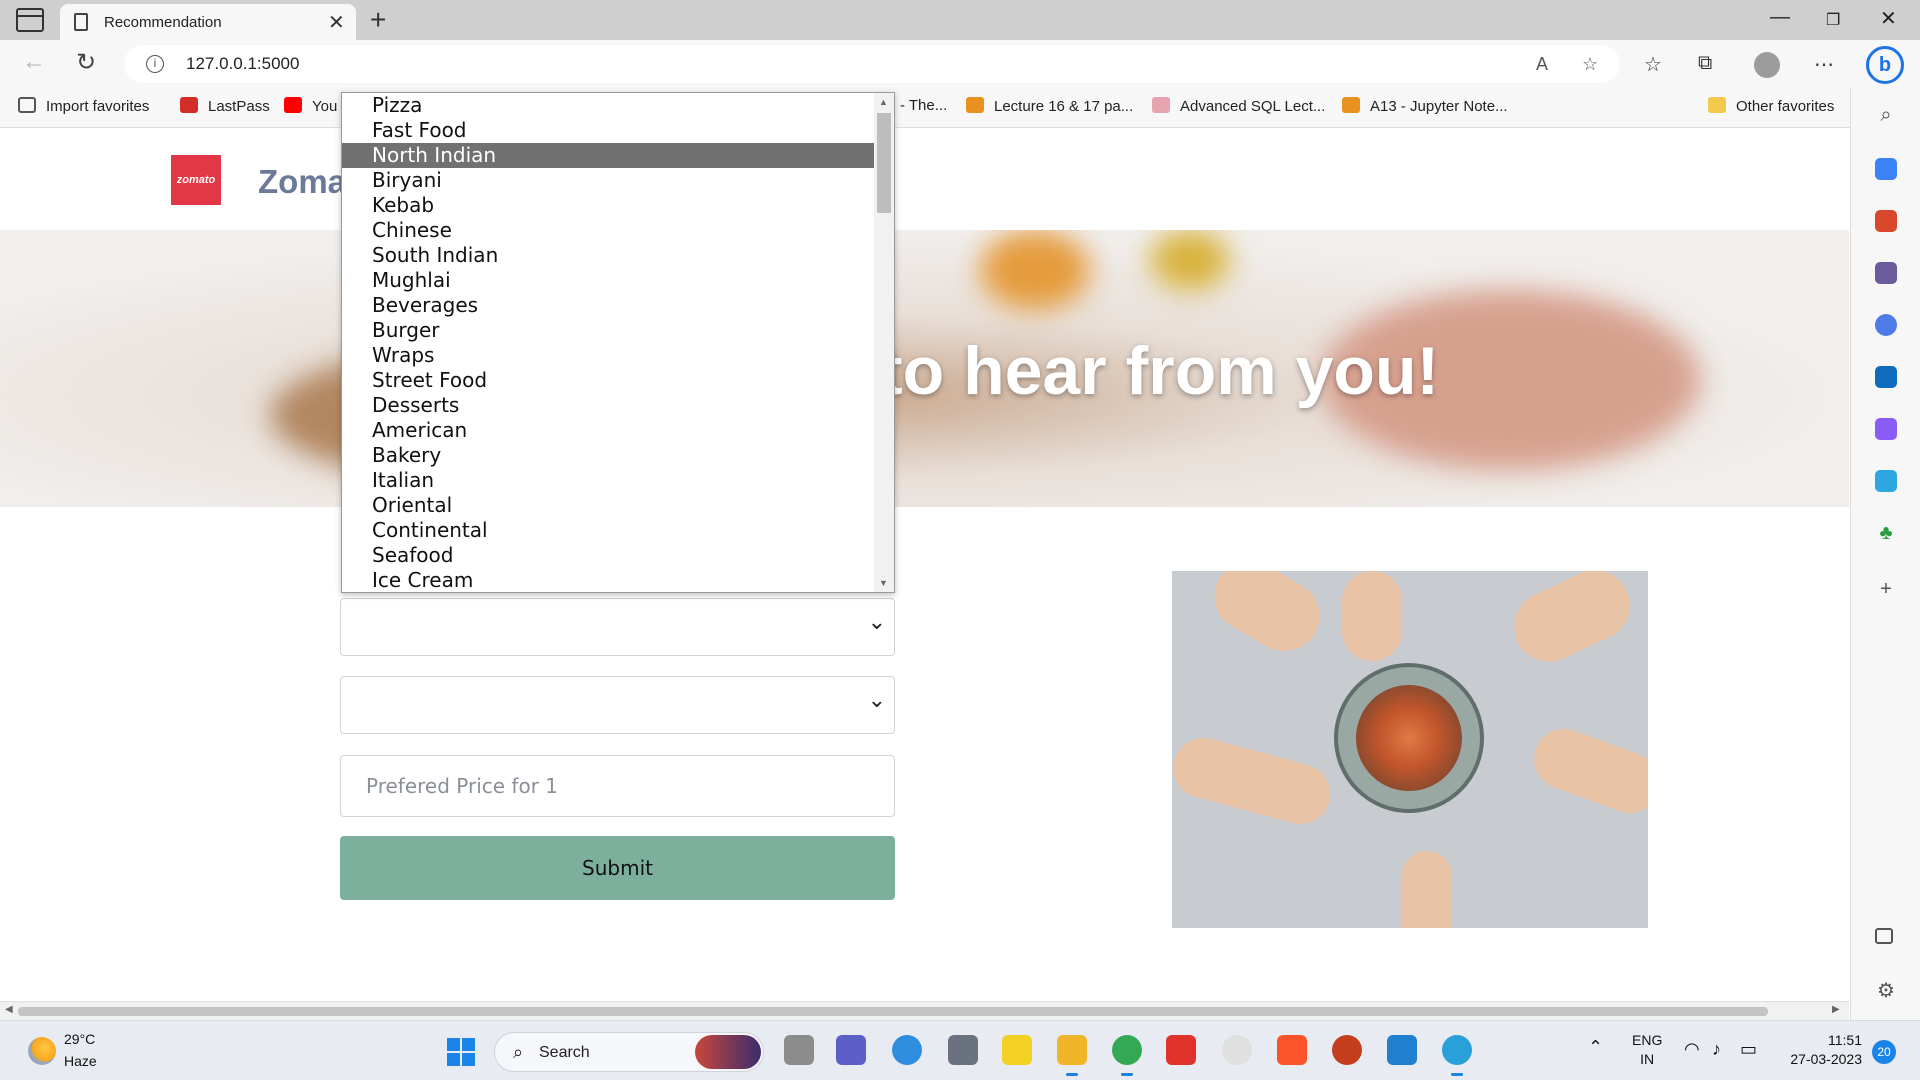  What do you see at coordinates (1716, 1049) in the screenshot?
I see `volume-icon: ♪` at bounding box center [1716, 1049].